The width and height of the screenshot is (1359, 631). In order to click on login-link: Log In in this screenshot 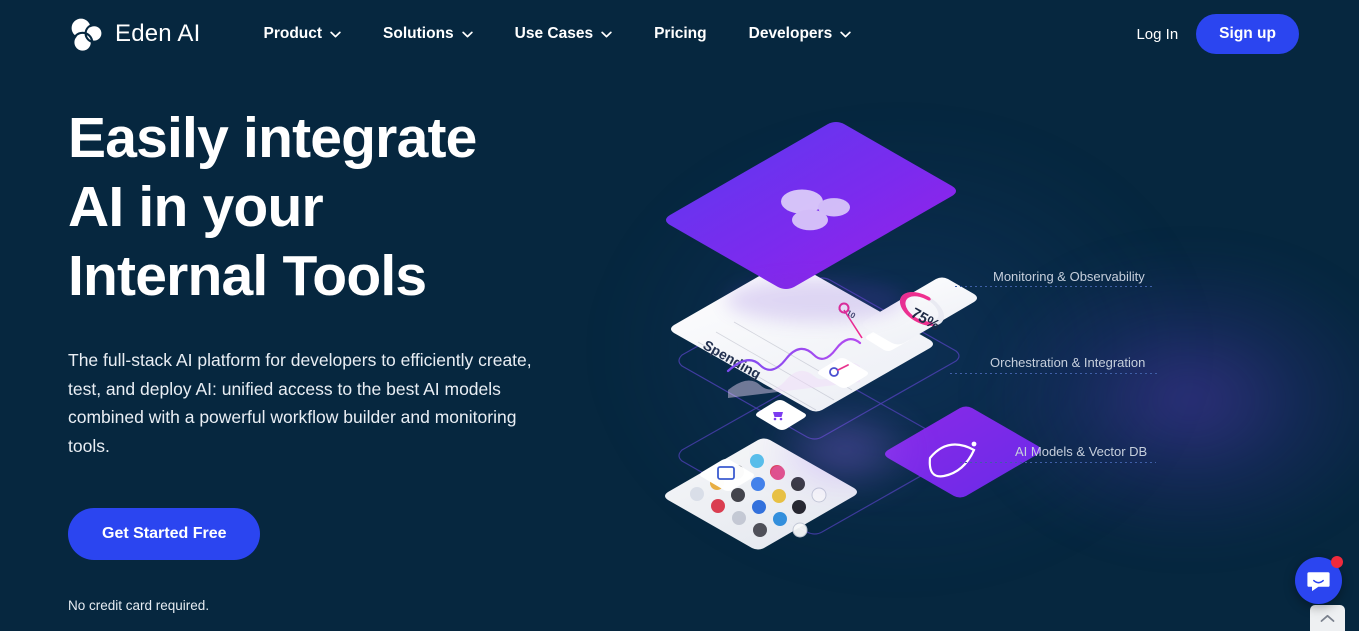, I will do `click(1157, 34)`.